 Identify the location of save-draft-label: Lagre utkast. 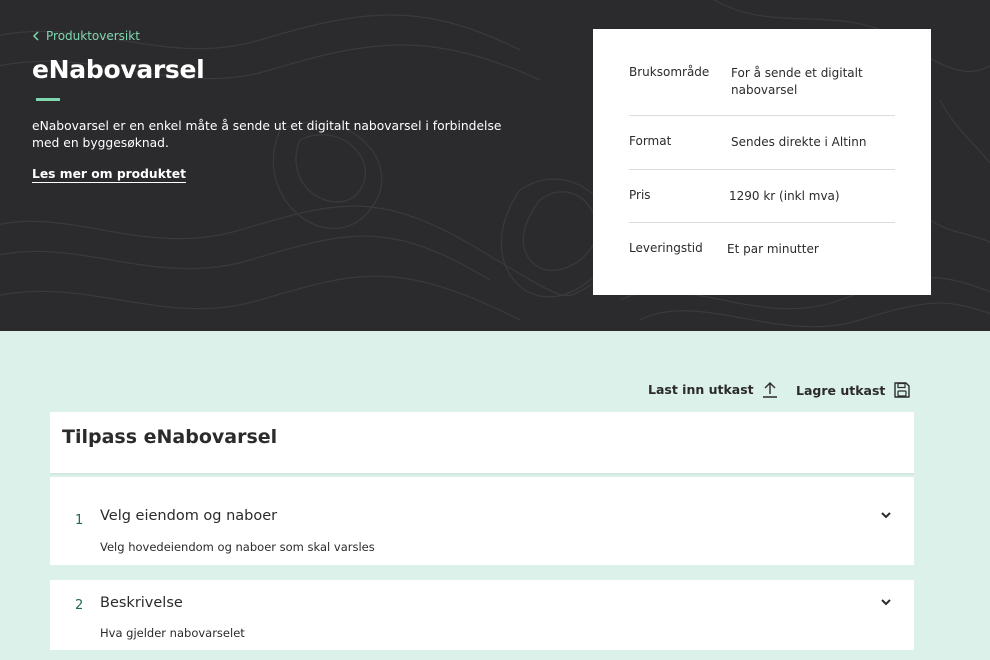
(841, 390).